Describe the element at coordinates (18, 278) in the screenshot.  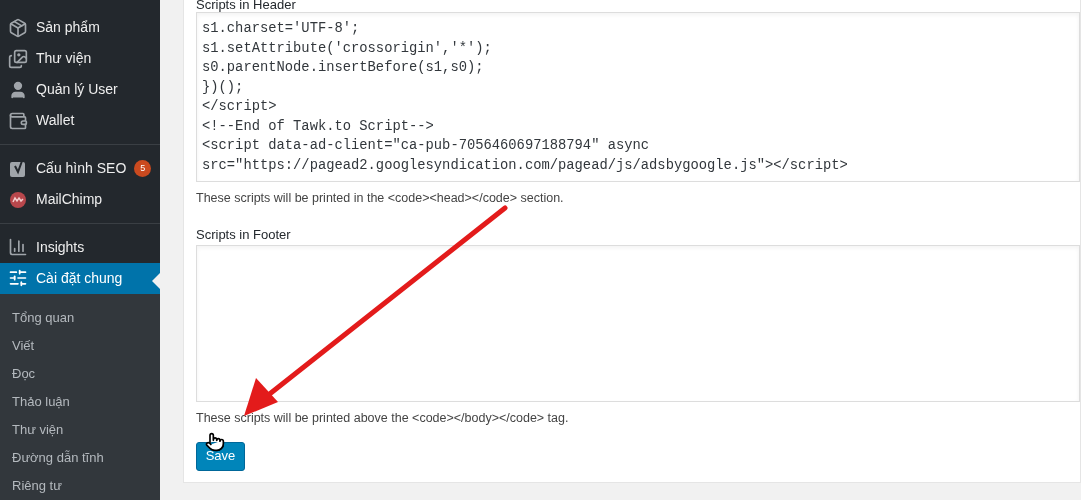
I see `sliders-icon` at that location.